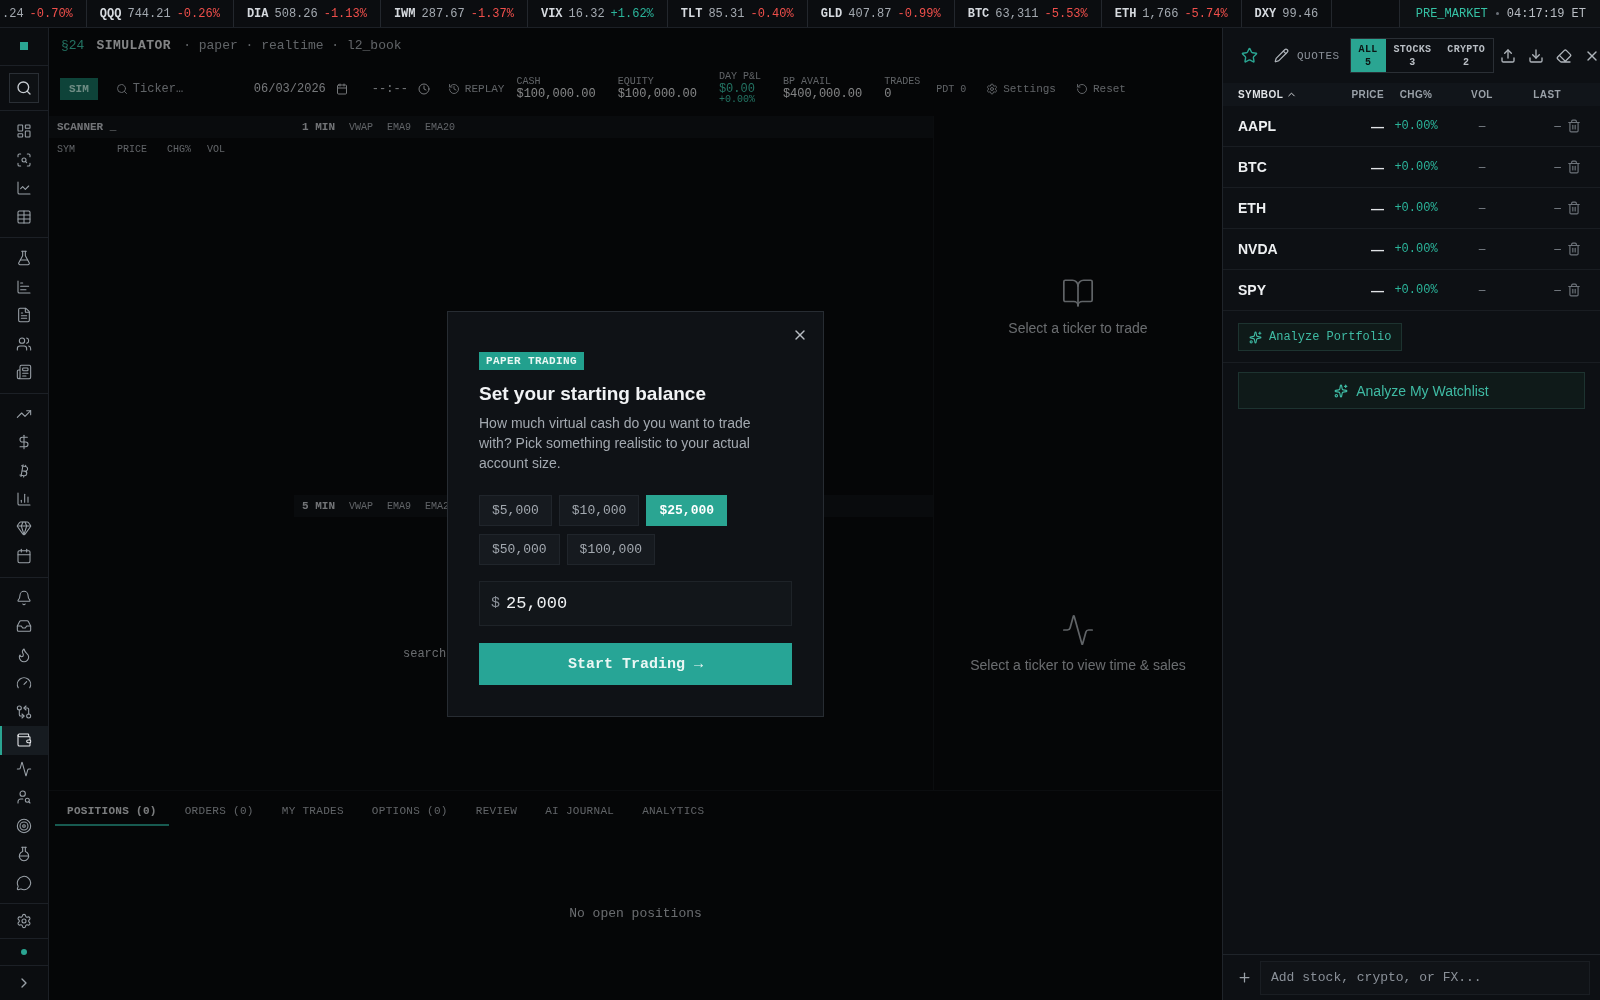 The image size is (1600, 1000). What do you see at coordinates (615, 443) in the screenshot?
I see `dialog-description: How much virtual cash do you want to trade with? Pick something realistic to your actual account size.` at bounding box center [615, 443].